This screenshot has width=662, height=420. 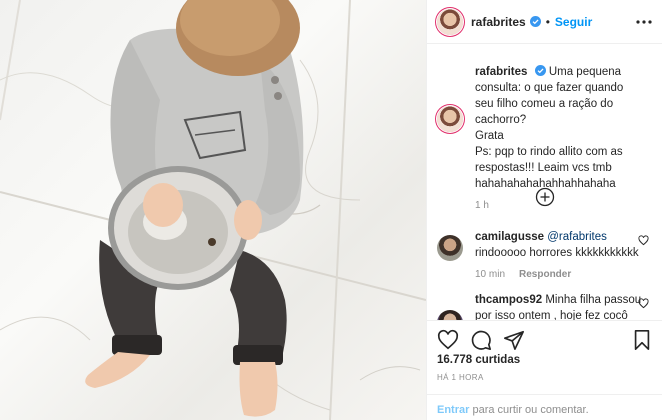 I want to click on caption-time: 1 h, so click(x=482, y=205).